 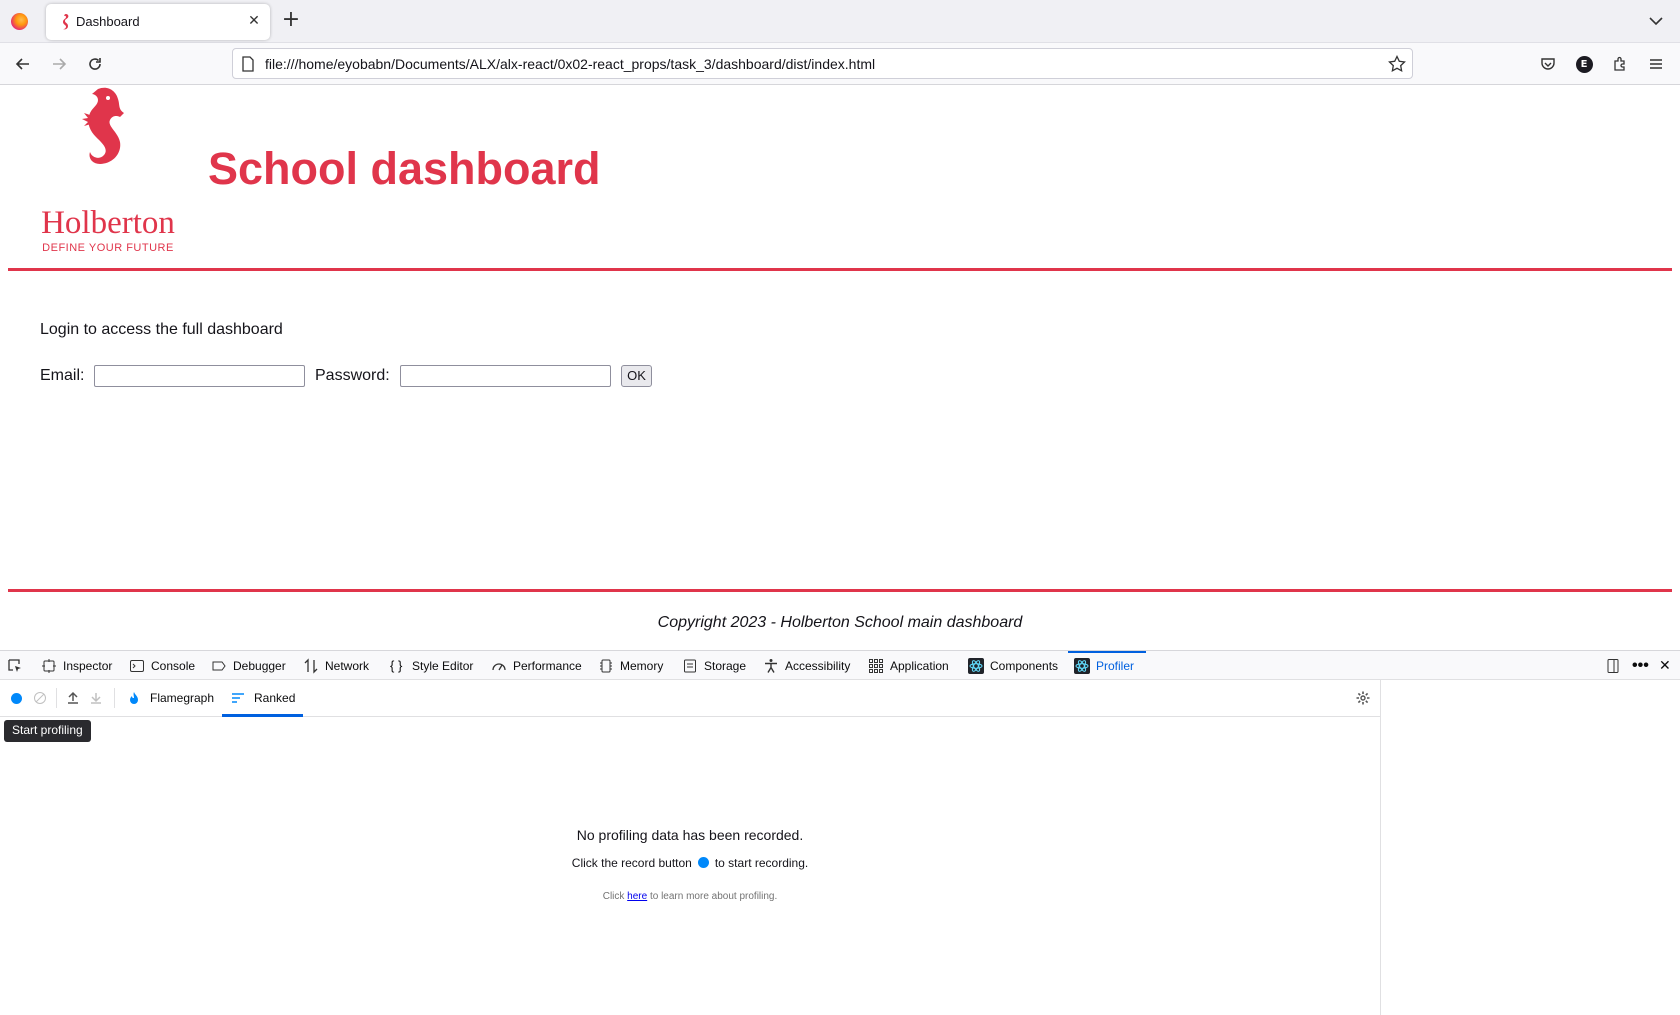 I want to click on tab-label: Inspector, so click(x=88, y=665).